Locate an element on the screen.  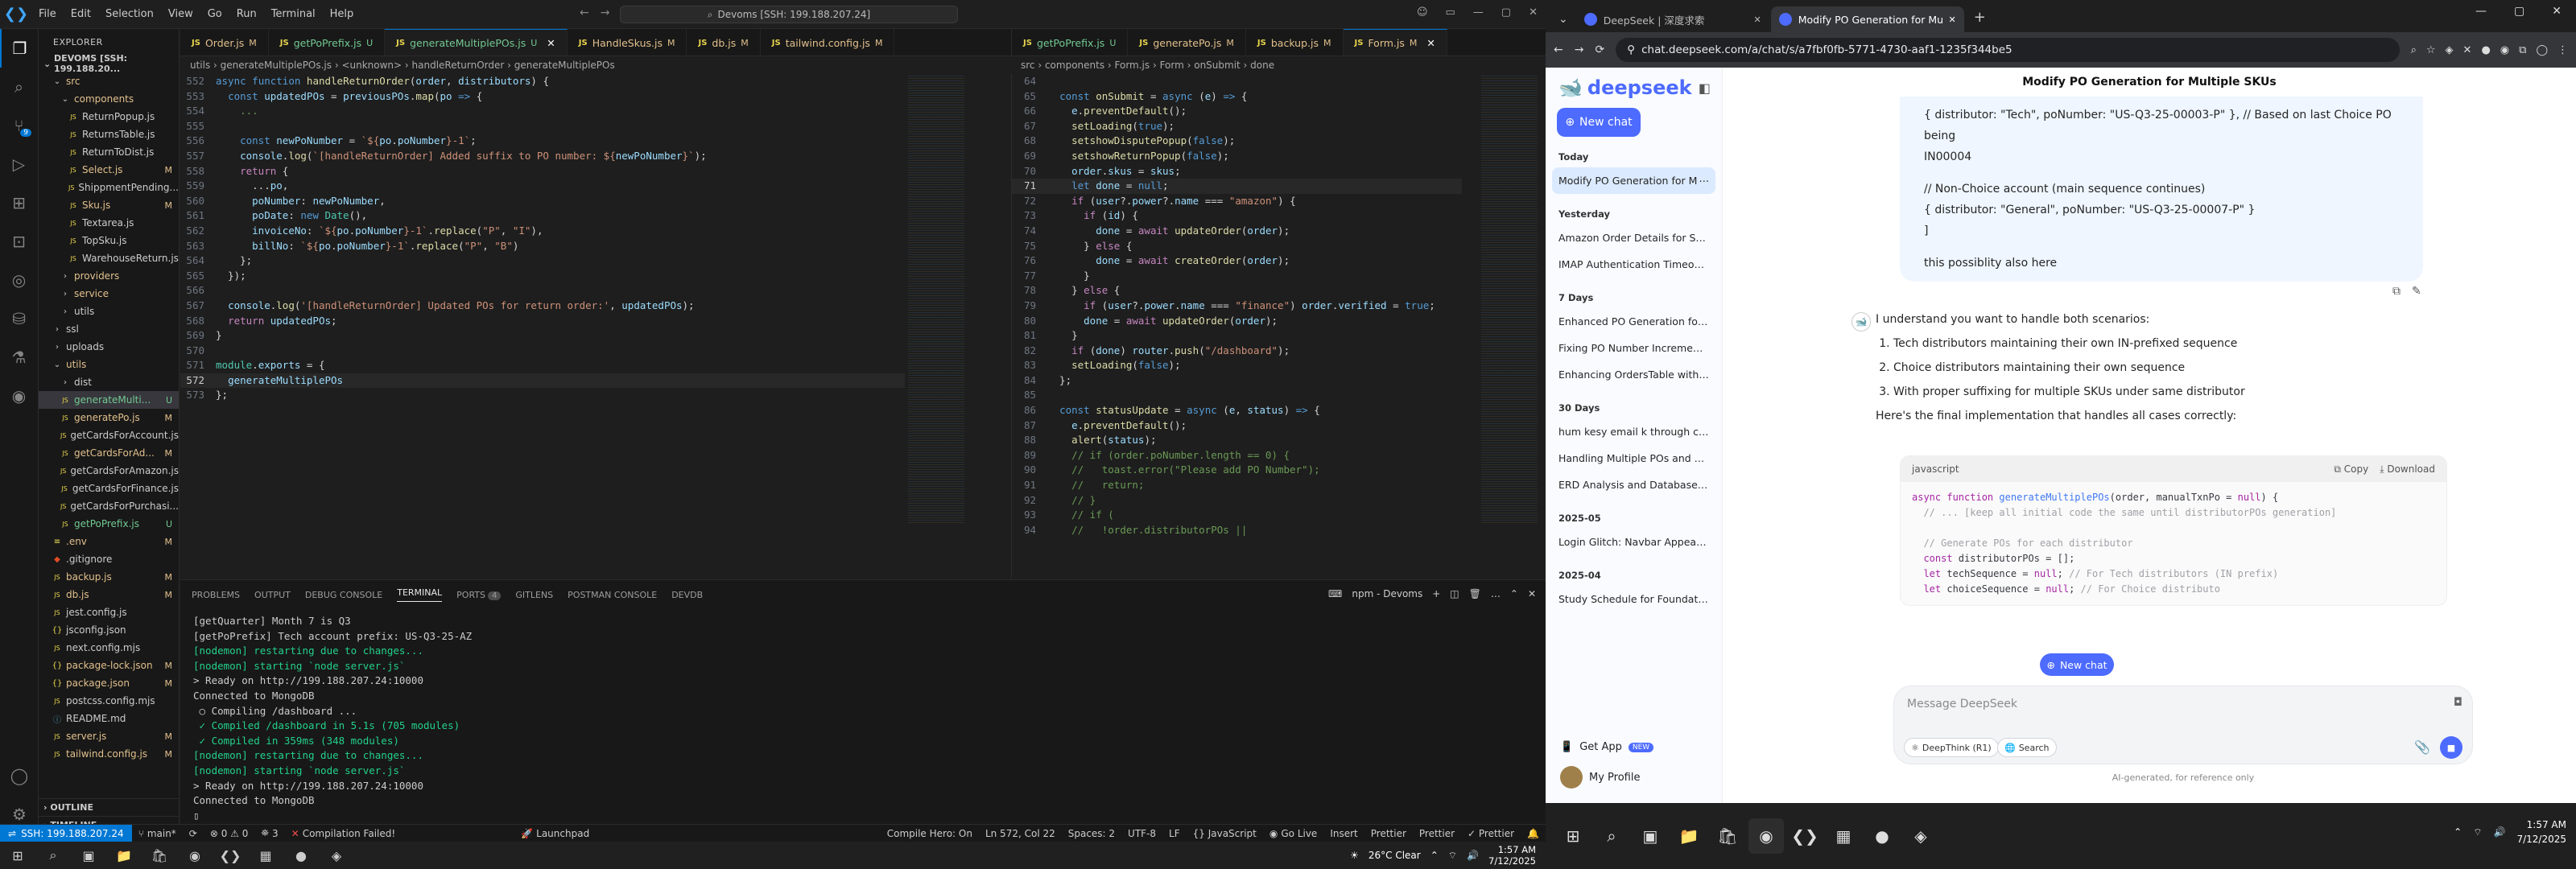
tree-item: JS generateMulti... U is located at coordinates (109, 400).